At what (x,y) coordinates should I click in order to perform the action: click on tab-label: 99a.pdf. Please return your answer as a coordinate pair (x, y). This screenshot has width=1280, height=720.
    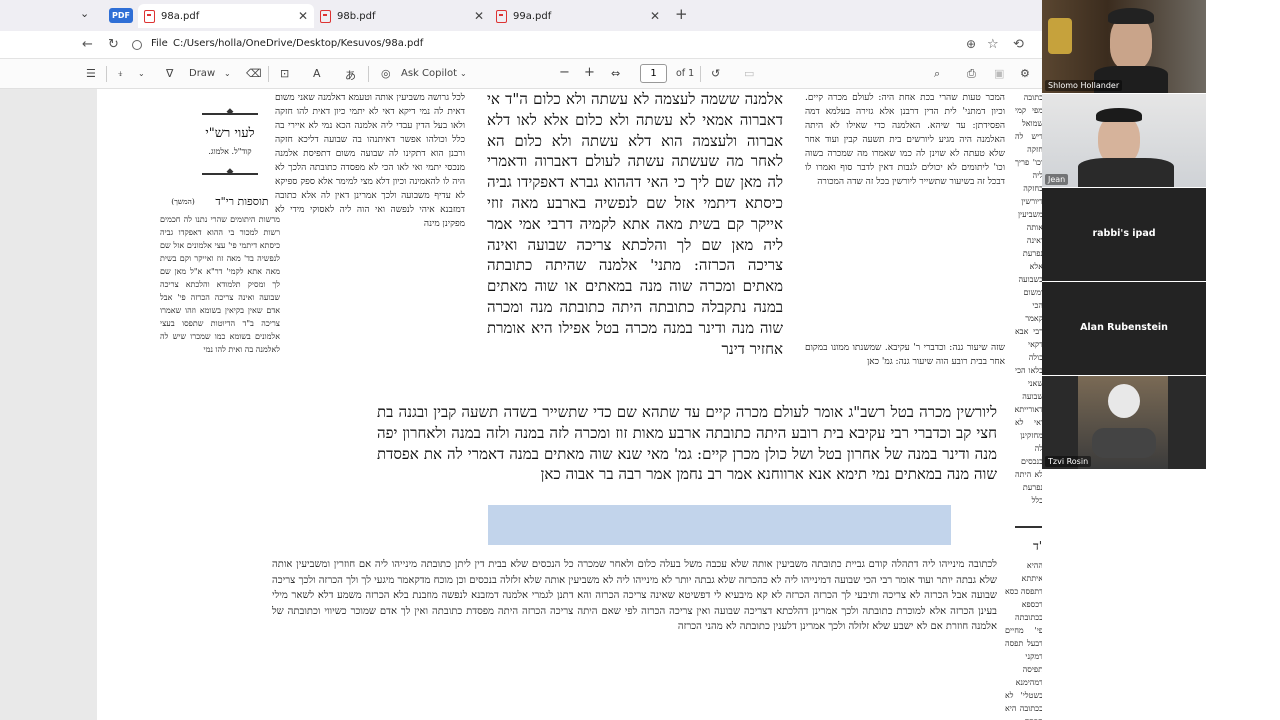
    Looking at the image, I should click on (532, 16).